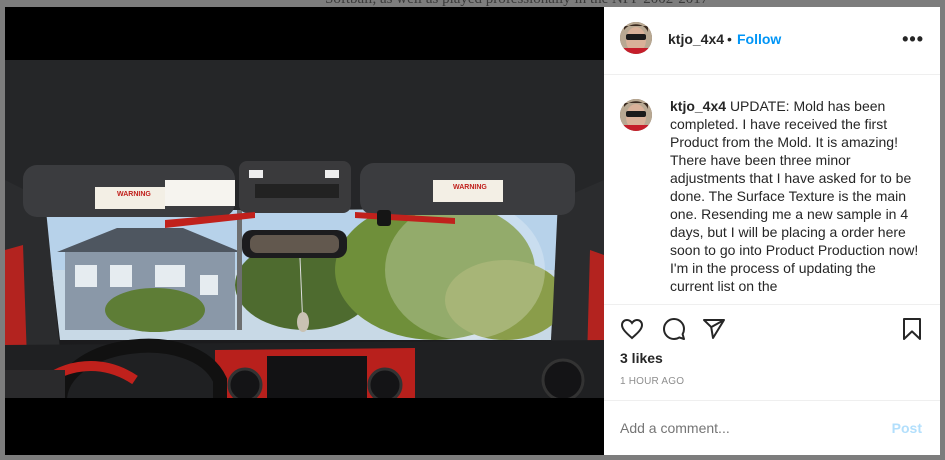  I want to click on more-options-icon: •••, so click(913, 39).